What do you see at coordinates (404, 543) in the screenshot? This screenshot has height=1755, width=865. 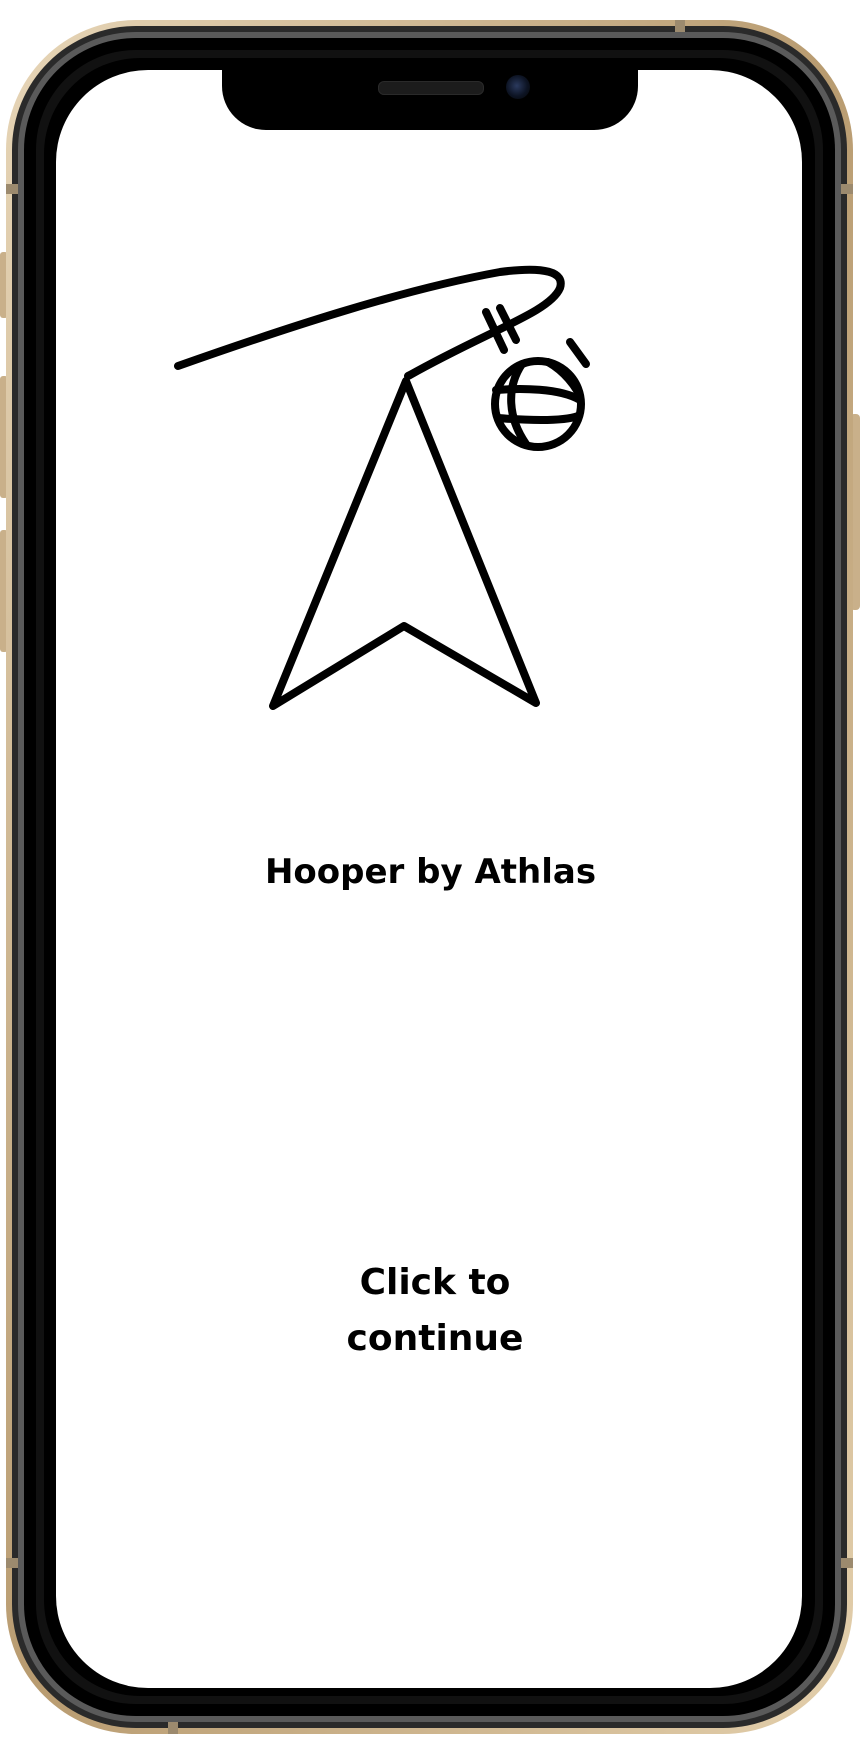 I see `arrow-outline` at bounding box center [404, 543].